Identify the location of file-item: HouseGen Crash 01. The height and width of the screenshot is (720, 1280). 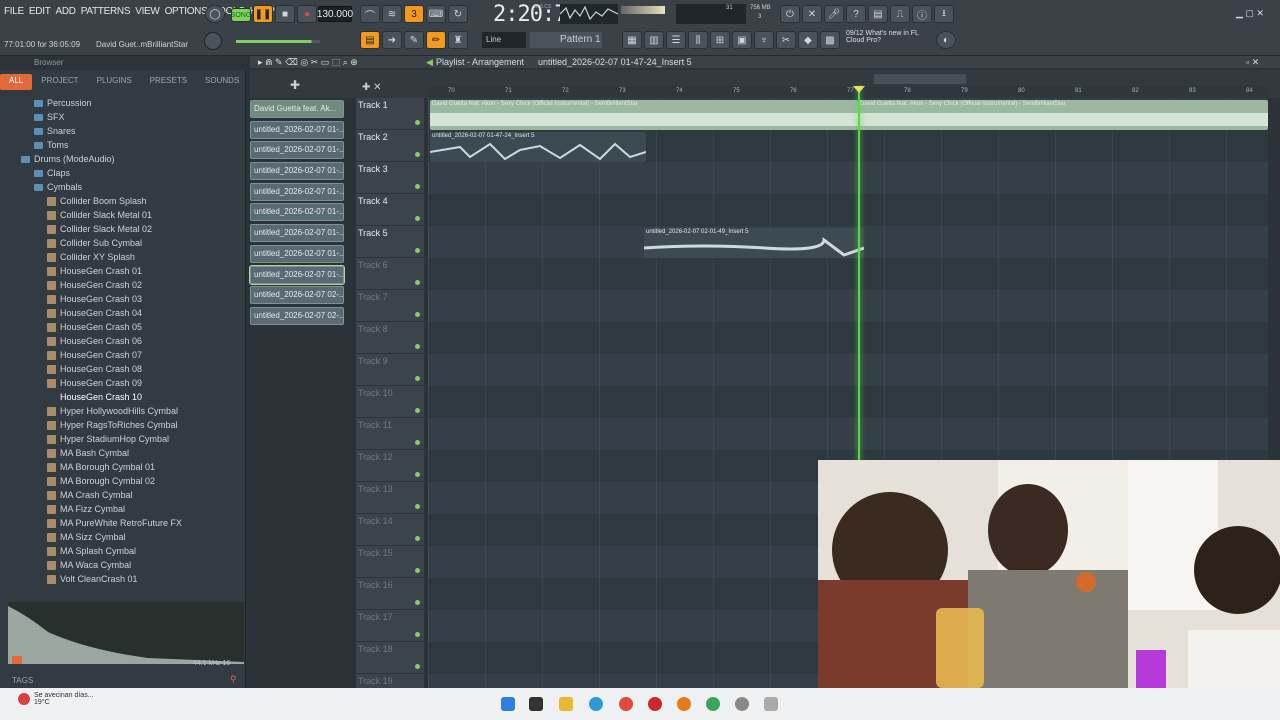
(123, 271).